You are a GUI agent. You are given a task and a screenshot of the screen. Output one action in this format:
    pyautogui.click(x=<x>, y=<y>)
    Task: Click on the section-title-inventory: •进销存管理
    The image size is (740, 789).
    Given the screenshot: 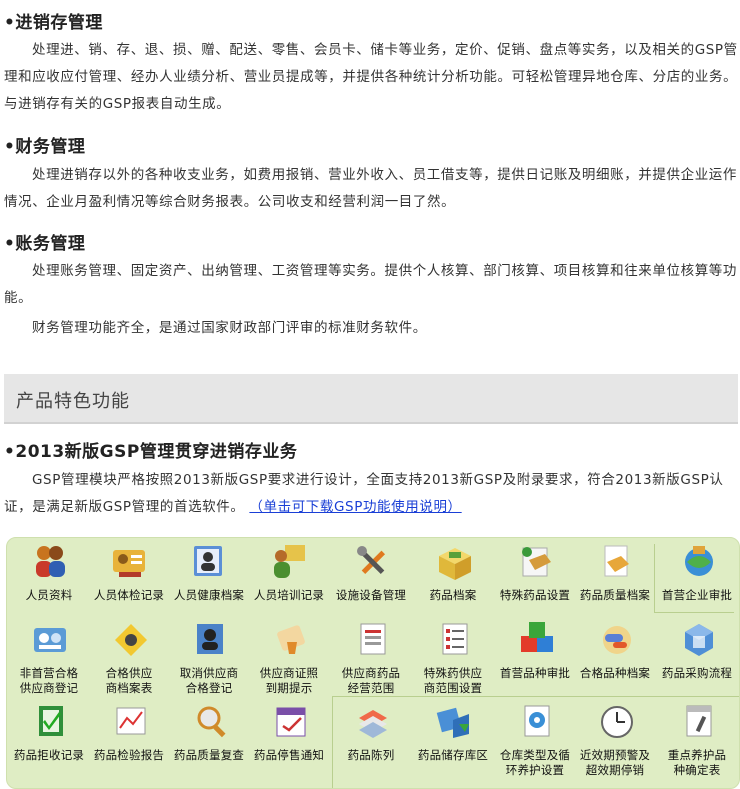 What is the action you would take?
    pyautogui.click(x=53, y=23)
    